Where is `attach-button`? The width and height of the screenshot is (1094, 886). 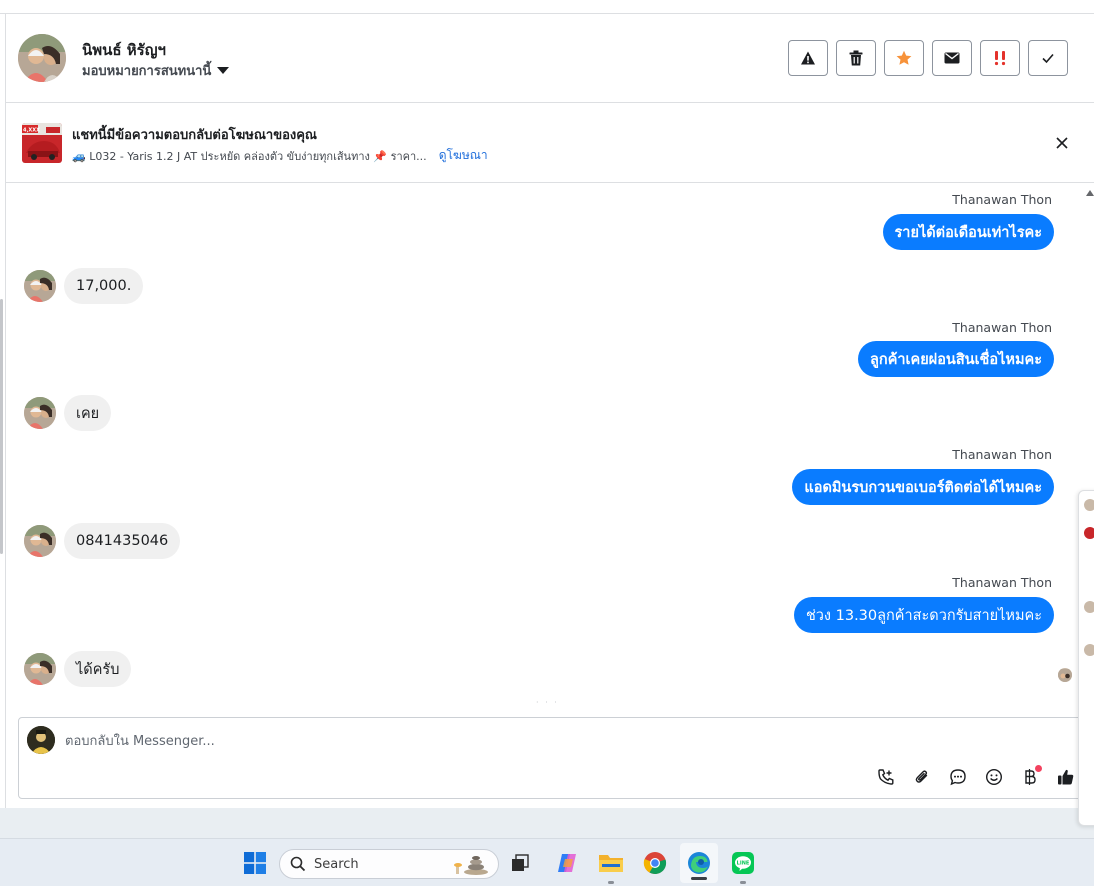 attach-button is located at coordinates (922, 777).